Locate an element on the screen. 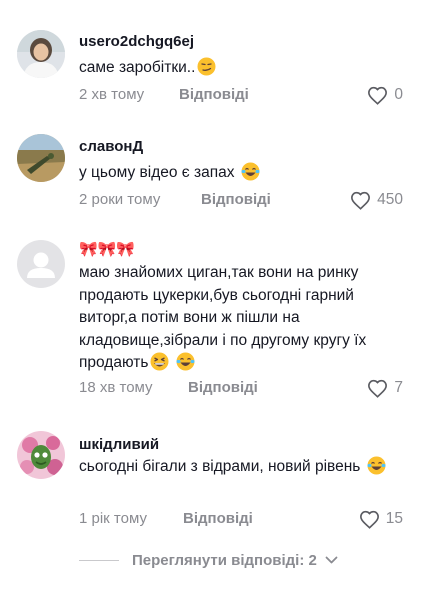 The height and width of the screenshot is (599, 423). like-button: 15 is located at coordinates (381, 519).